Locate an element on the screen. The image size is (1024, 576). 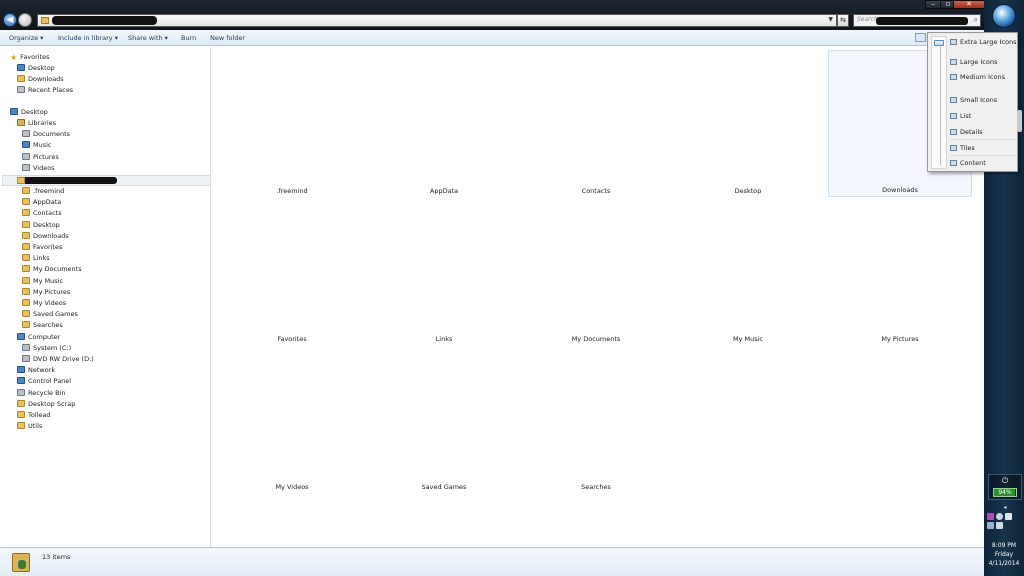
folder-tile: My Documents is located at coordinates (596, 271).